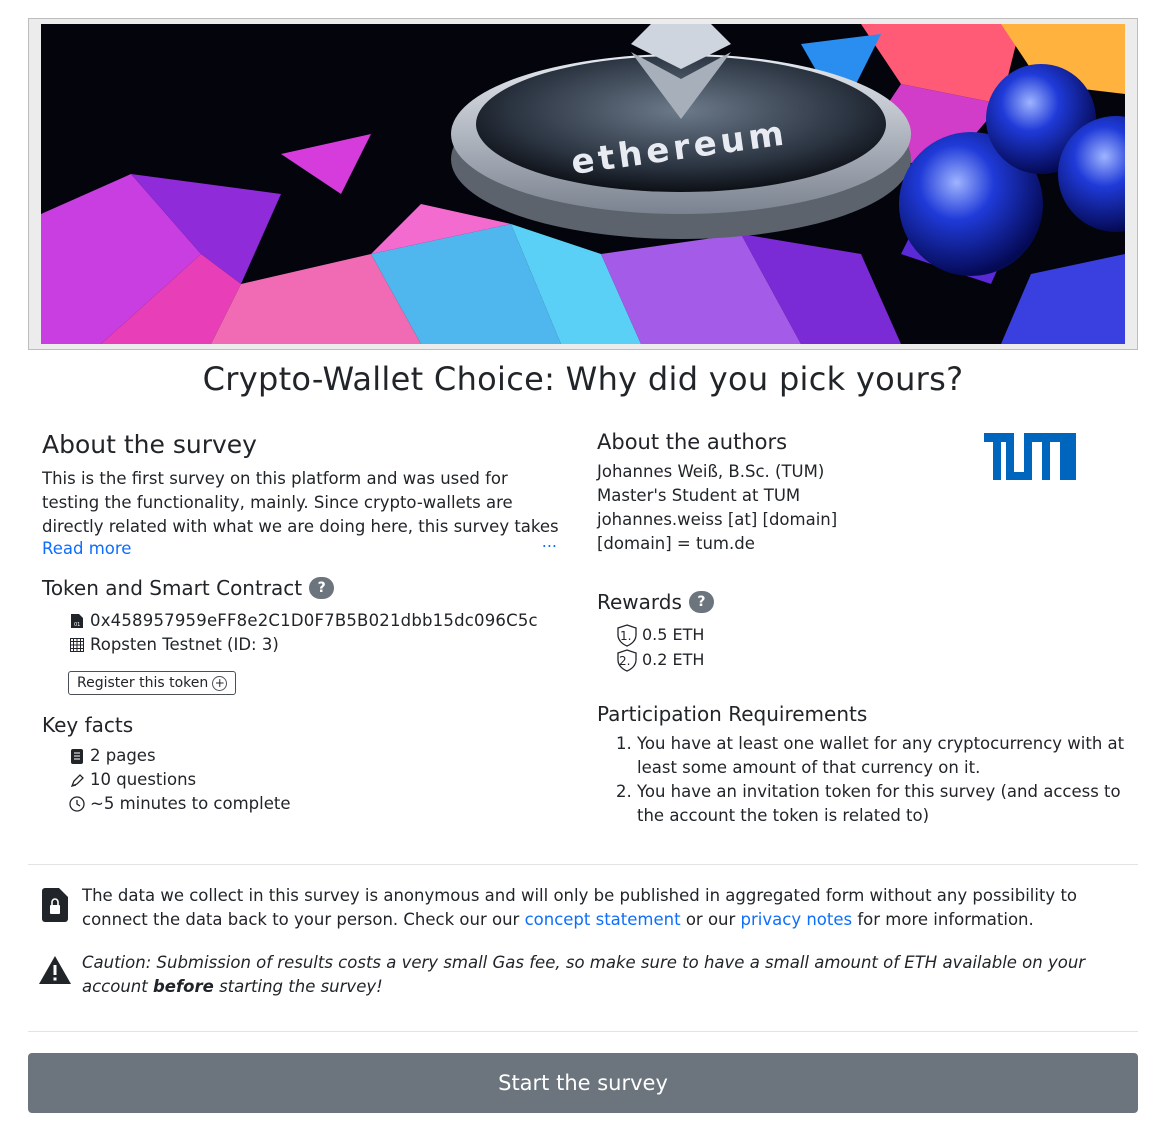 This screenshot has width=1170, height=1141. Describe the element at coordinates (624, 661) in the screenshot. I see `svg-text: 2.` at that location.